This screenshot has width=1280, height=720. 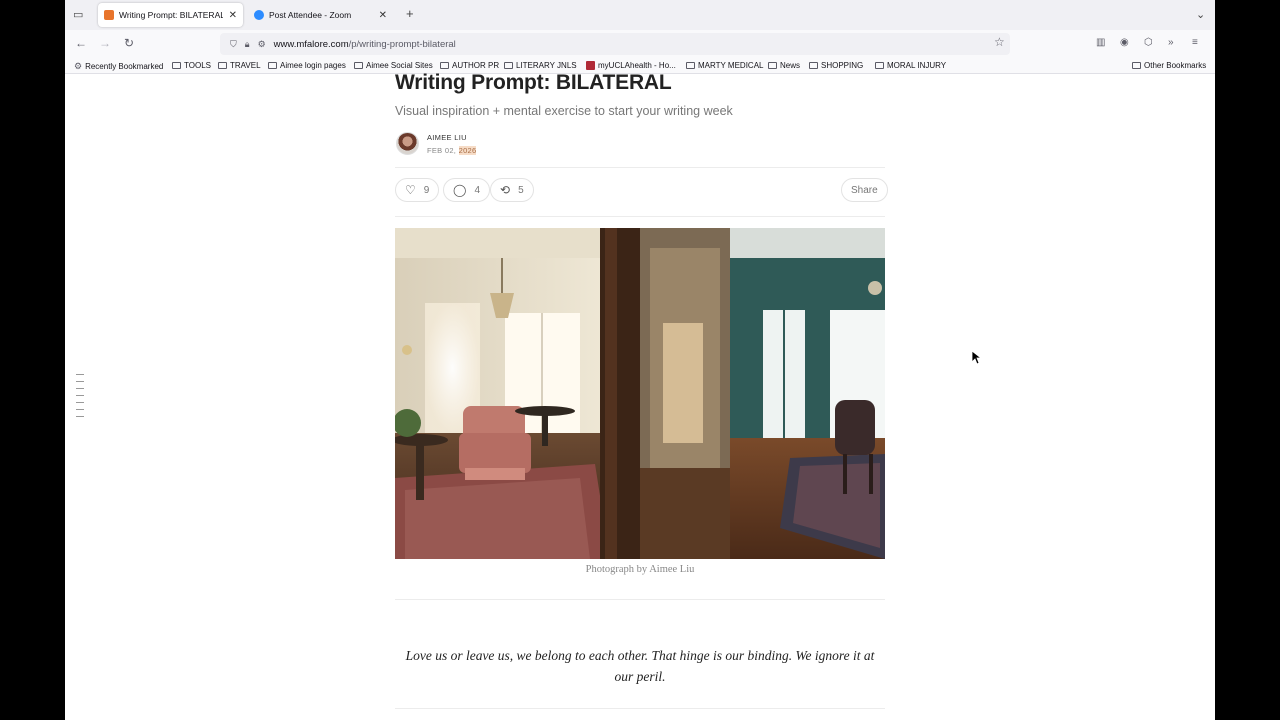 I want to click on chevron-down-icon: ⌄, so click(x=1200, y=14).